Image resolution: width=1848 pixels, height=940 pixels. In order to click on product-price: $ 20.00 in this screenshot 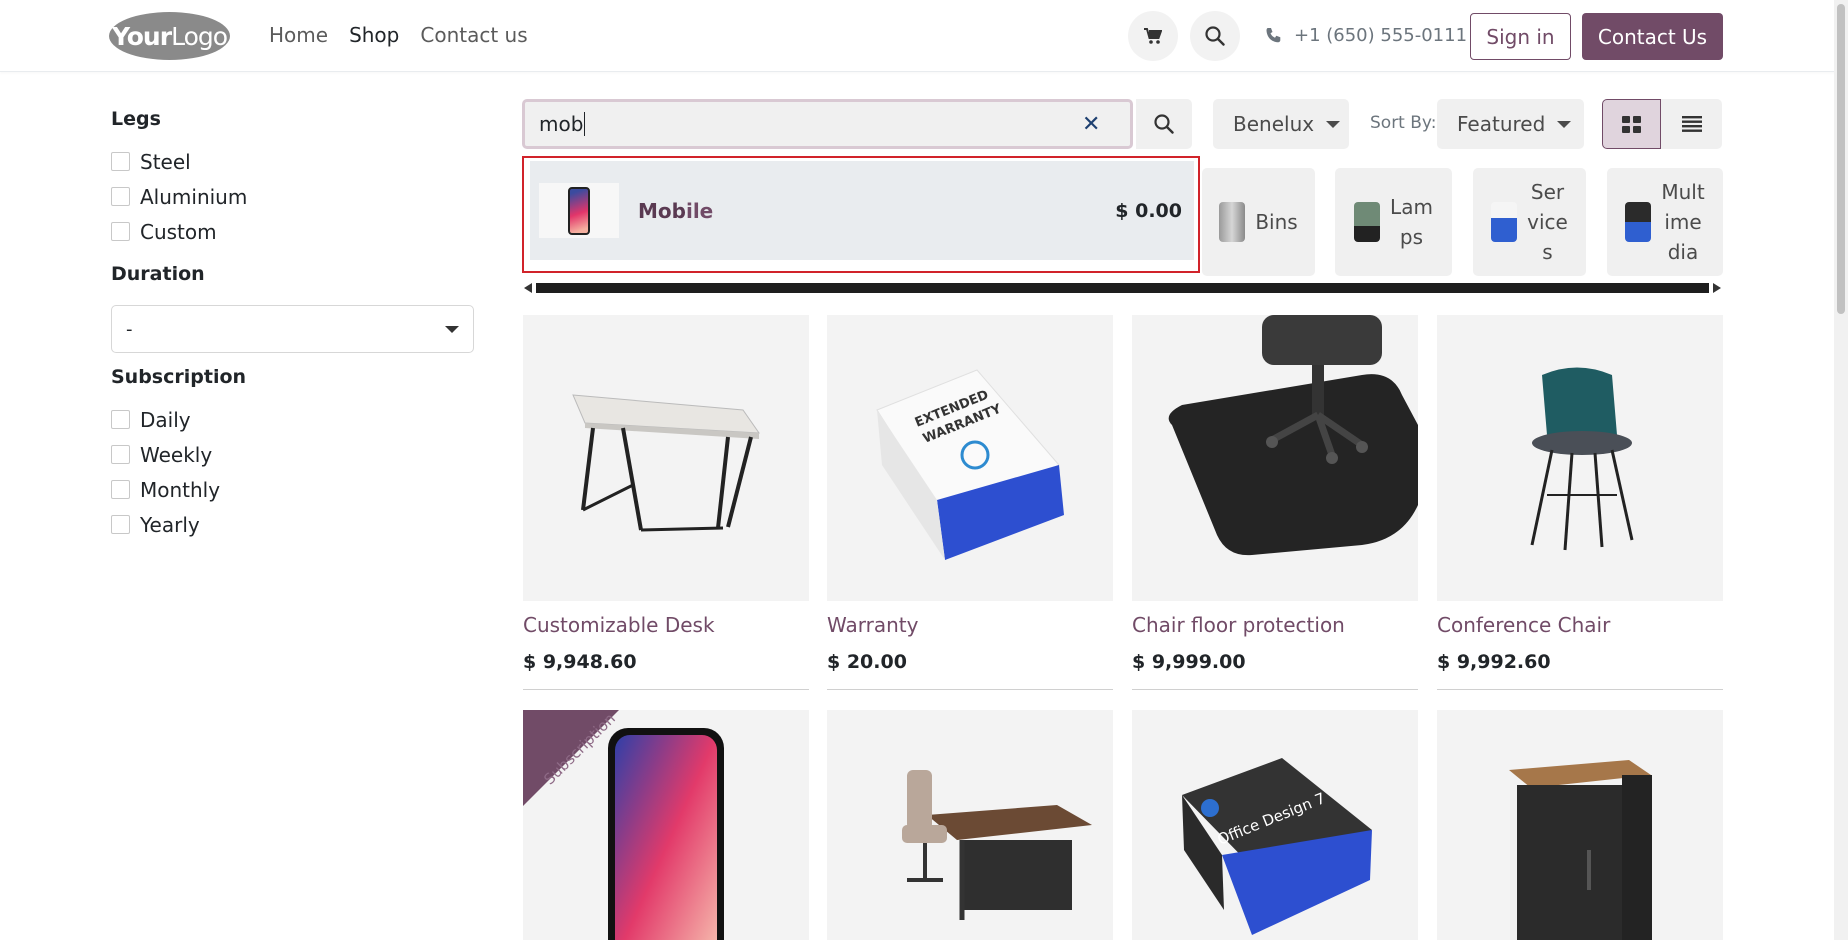, I will do `click(867, 662)`.